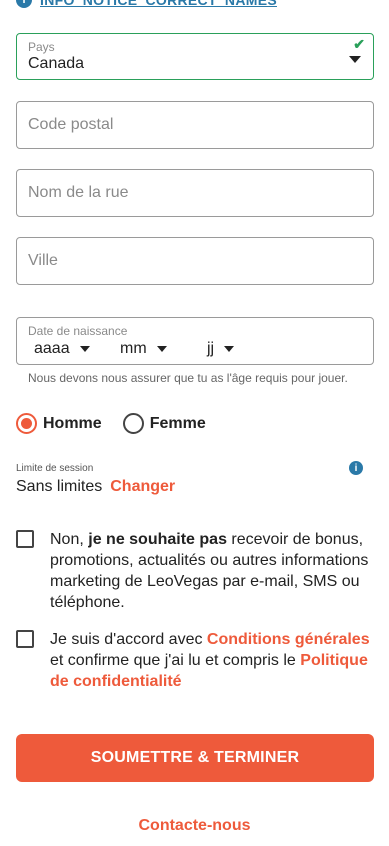 The width and height of the screenshot is (389, 846). What do you see at coordinates (211, 348) in the screenshot?
I see `dob-day-value: jj` at bounding box center [211, 348].